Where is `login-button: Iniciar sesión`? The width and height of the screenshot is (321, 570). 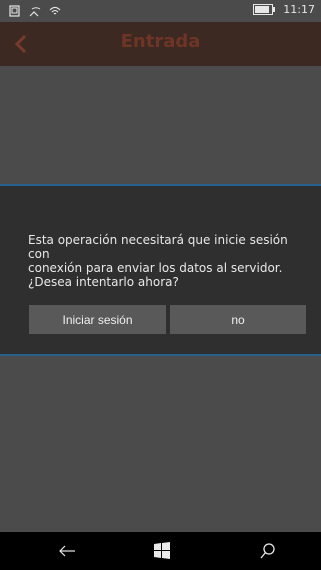 login-button: Iniciar sesión is located at coordinates (97, 319).